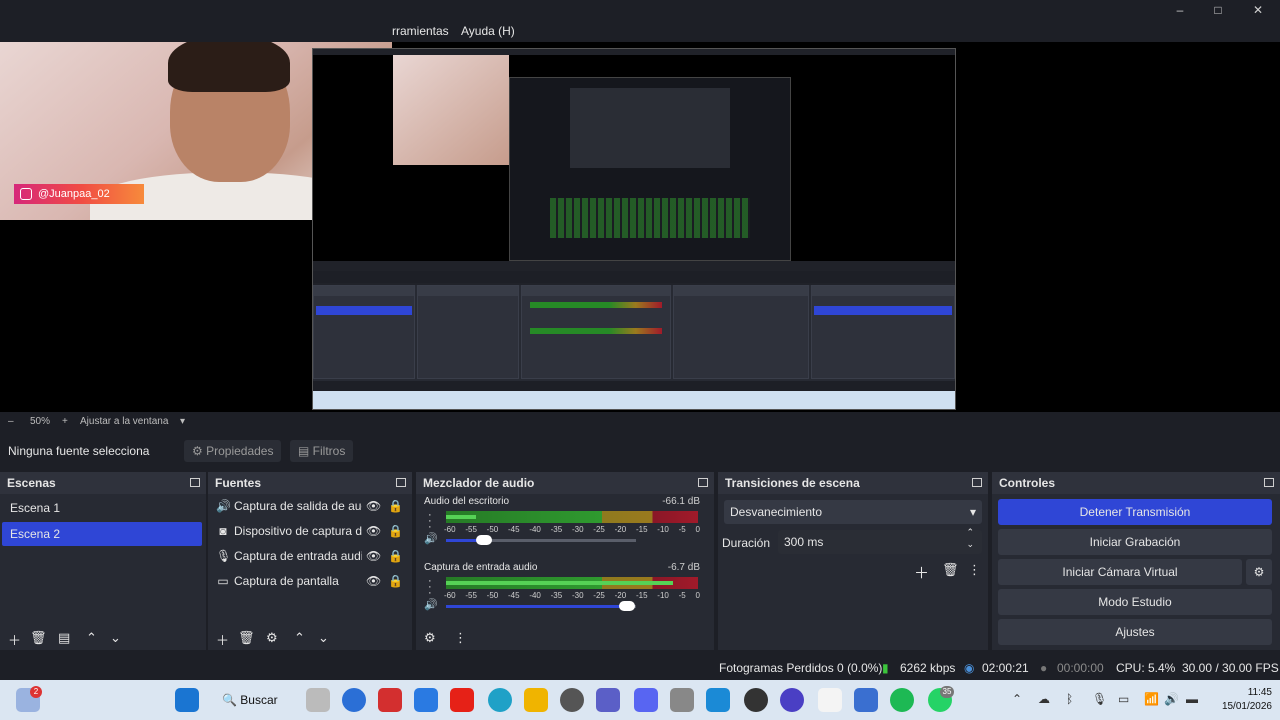 Image resolution: width=1280 pixels, height=720 pixels. Describe the element at coordinates (718, 700) in the screenshot. I see `snipping-icon` at that location.